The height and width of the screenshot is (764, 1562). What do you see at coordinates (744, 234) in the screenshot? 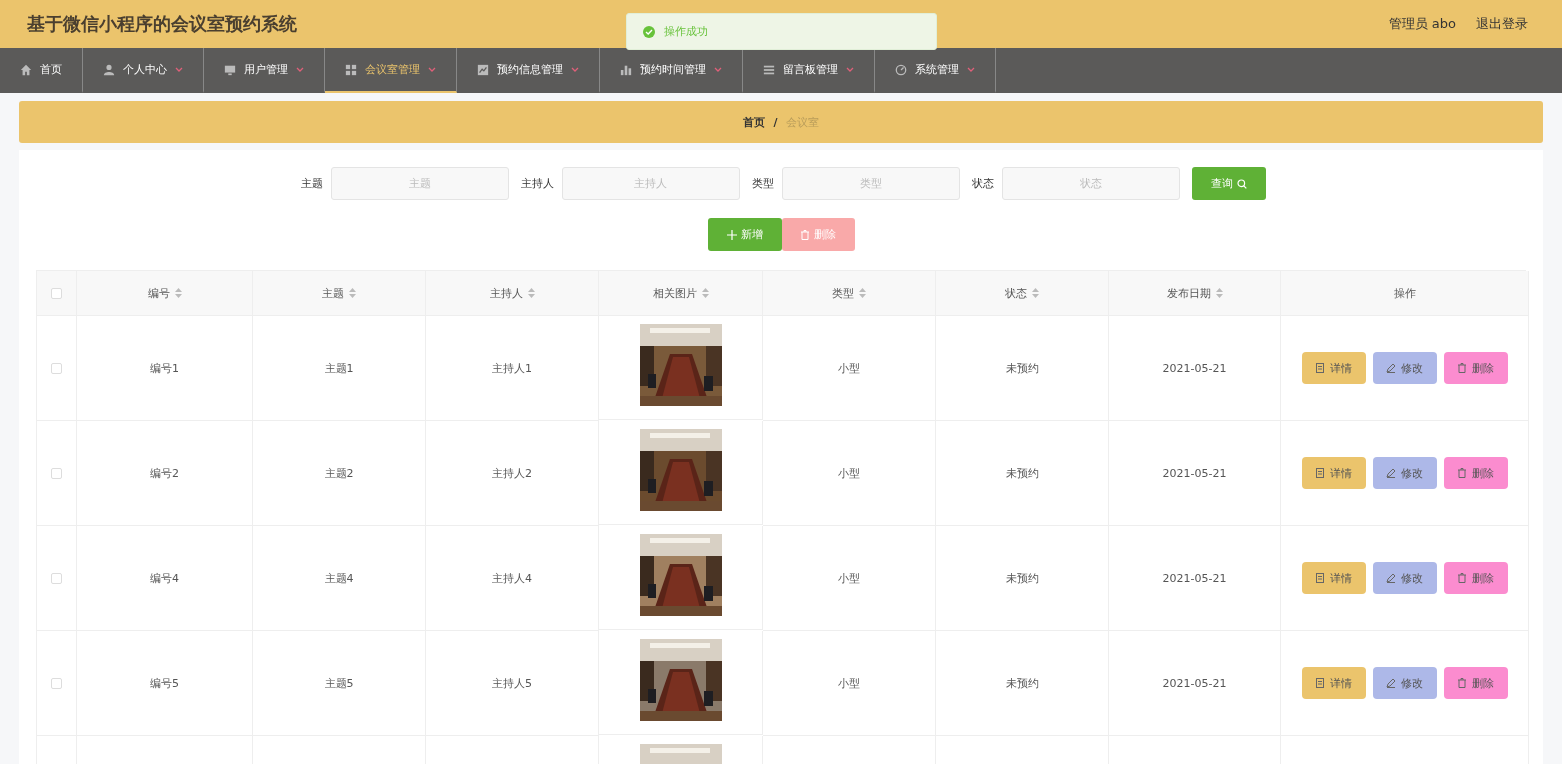
I see `add-button: 新增` at bounding box center [744, 234].